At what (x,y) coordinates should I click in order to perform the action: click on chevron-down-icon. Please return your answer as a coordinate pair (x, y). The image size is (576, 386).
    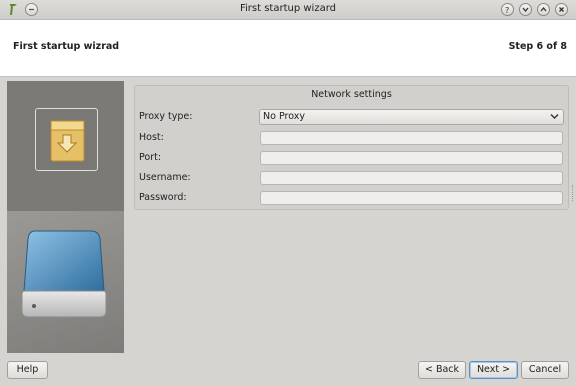
    Looking at the image, I should click on (554, 116).